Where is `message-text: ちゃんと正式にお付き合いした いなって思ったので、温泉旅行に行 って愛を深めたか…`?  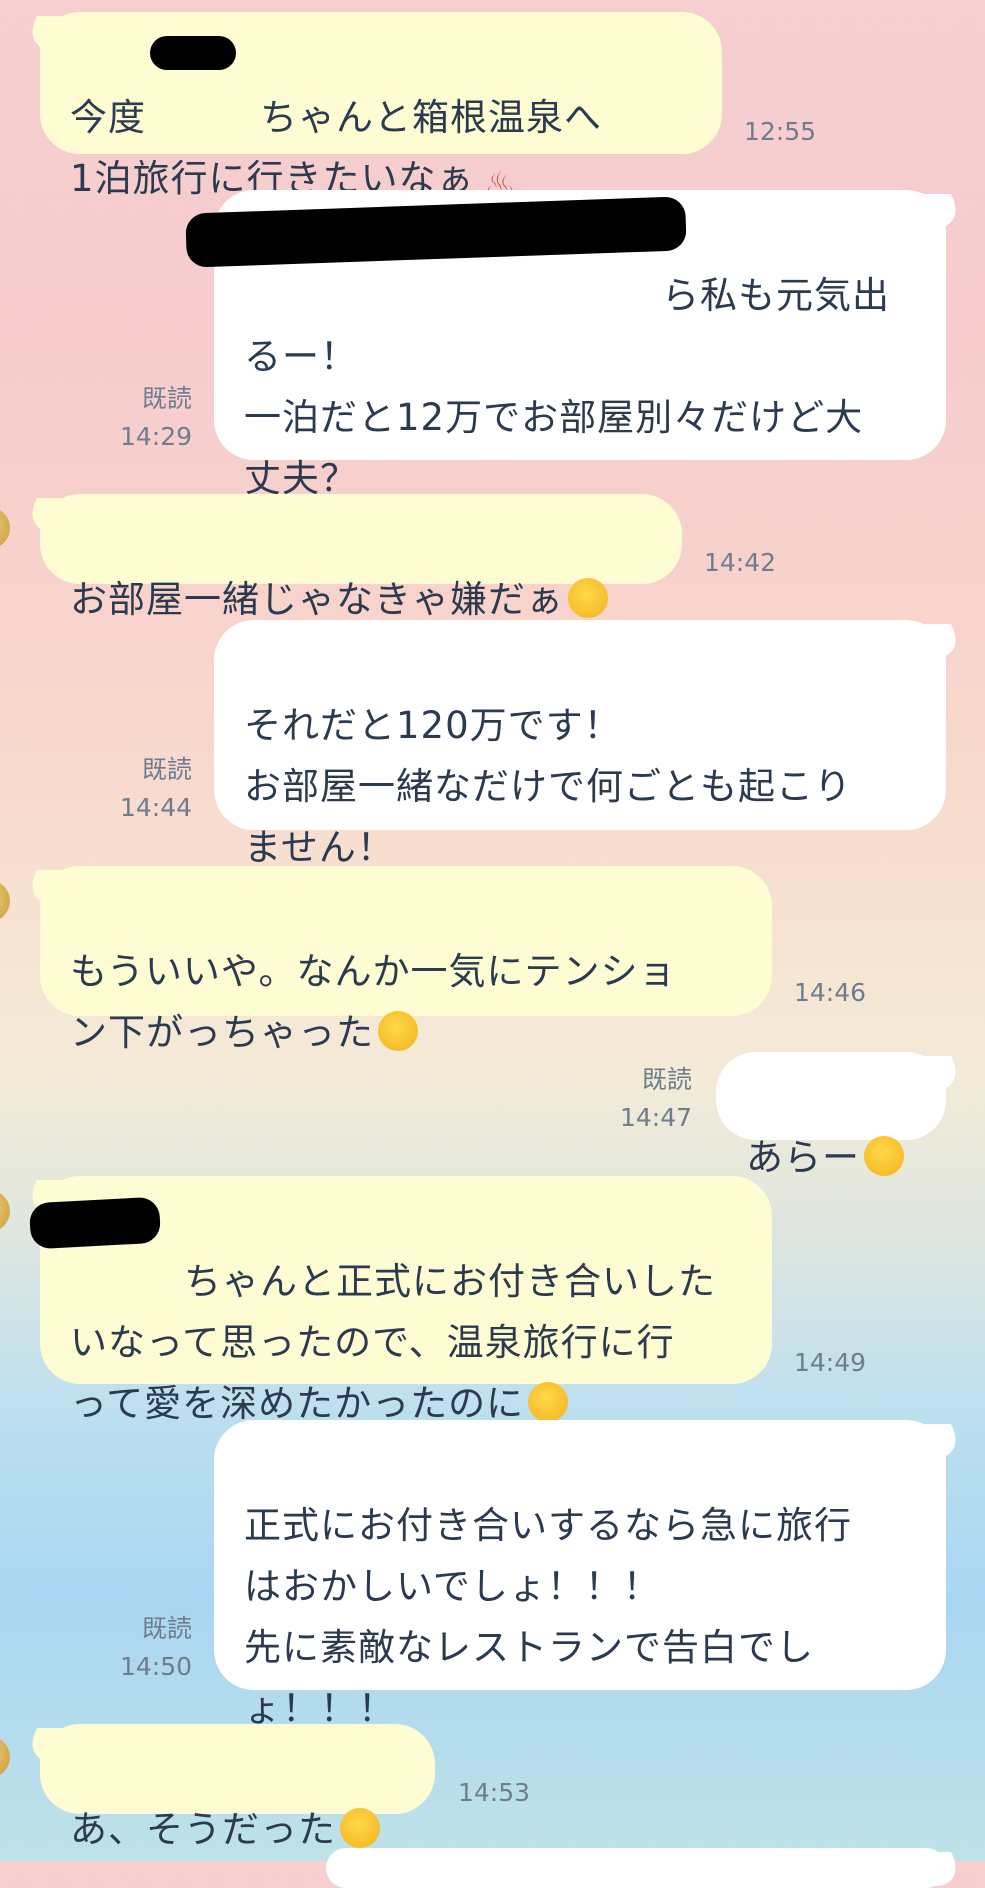 message-text: ちゃんと正式にお付き合いした いなって思ったので、温泉旅行に行 って愛を深めたか… is located at coordinates (393, 1342).